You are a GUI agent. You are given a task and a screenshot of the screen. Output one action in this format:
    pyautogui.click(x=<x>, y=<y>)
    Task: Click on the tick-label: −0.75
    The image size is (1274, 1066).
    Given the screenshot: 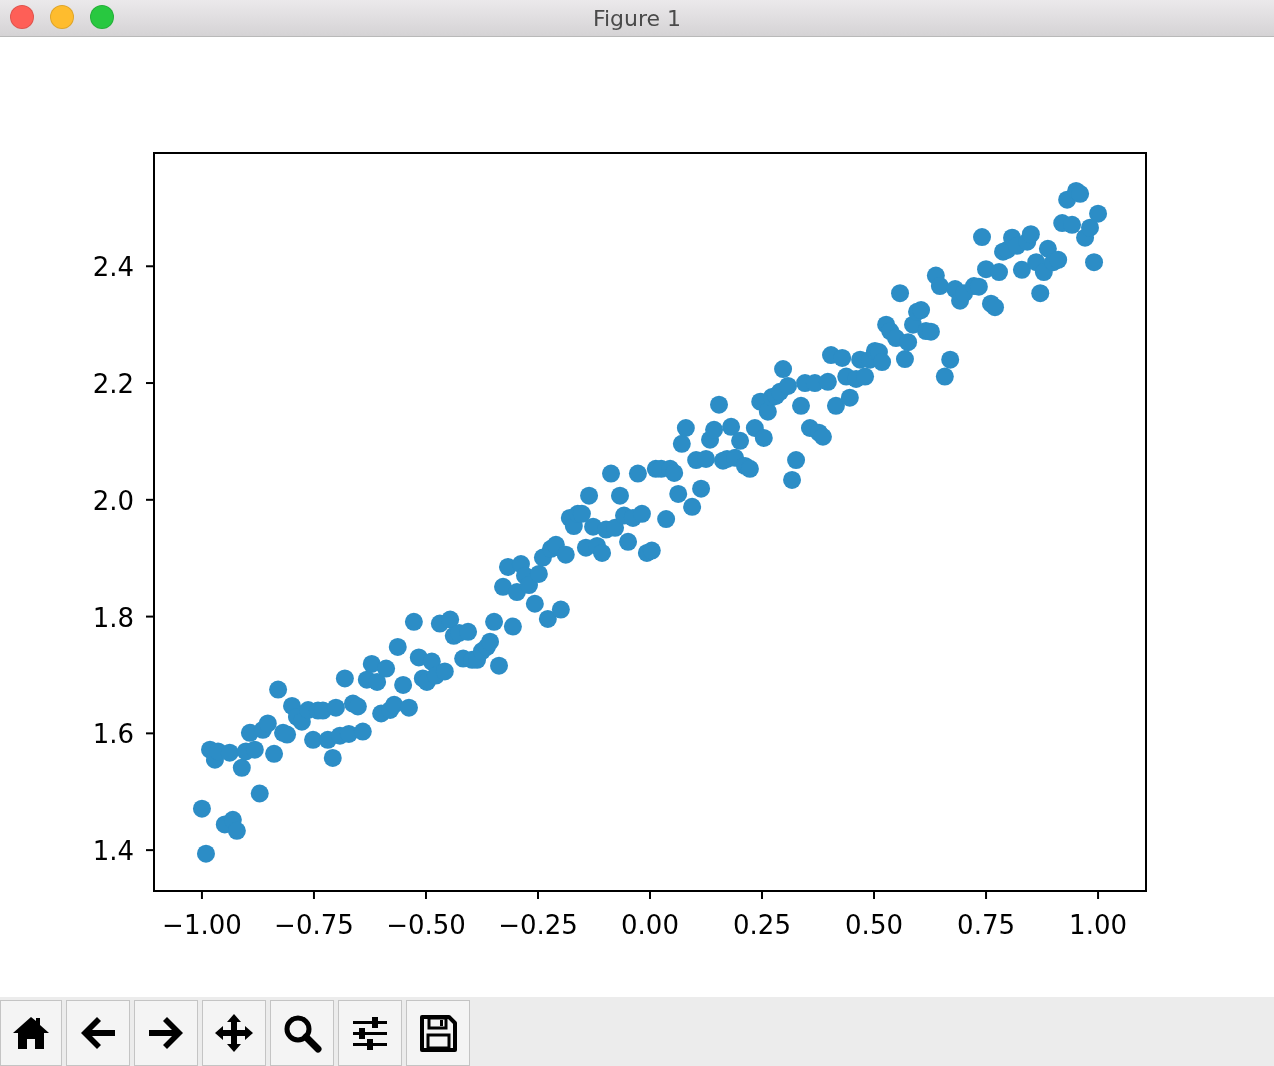 What is the action you would take?
    pyautogui.click(x=314, y=925)
    